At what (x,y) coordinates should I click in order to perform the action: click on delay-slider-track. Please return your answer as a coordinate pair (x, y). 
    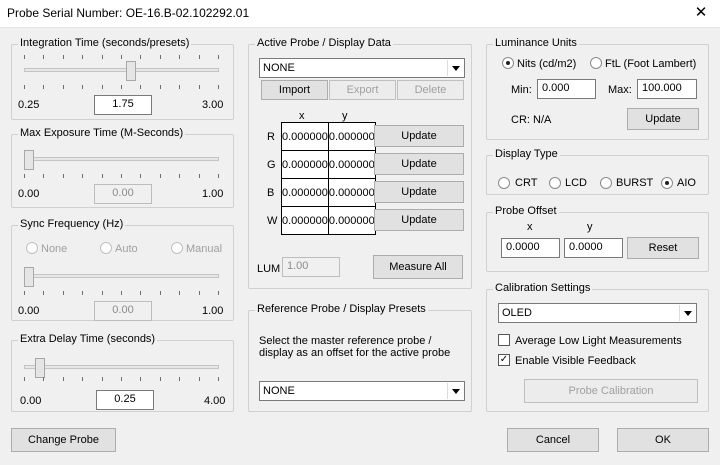
    Looking at the image, I should click on (121, 367).